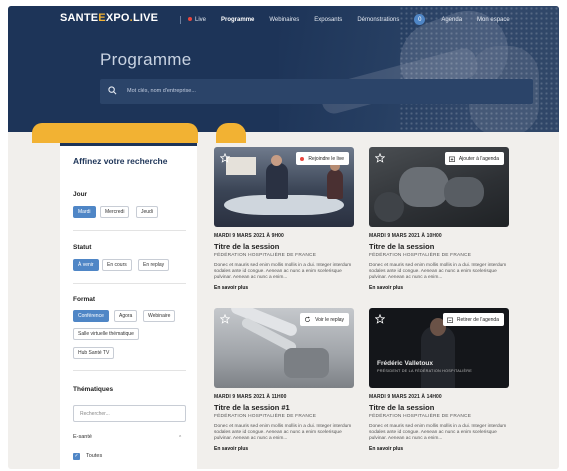  What do you see at coordinates (473, 319) in the screenshot?
I see `remove-from-agenda-button: Retirer de l'agenda` at bounding box center [473, 319].